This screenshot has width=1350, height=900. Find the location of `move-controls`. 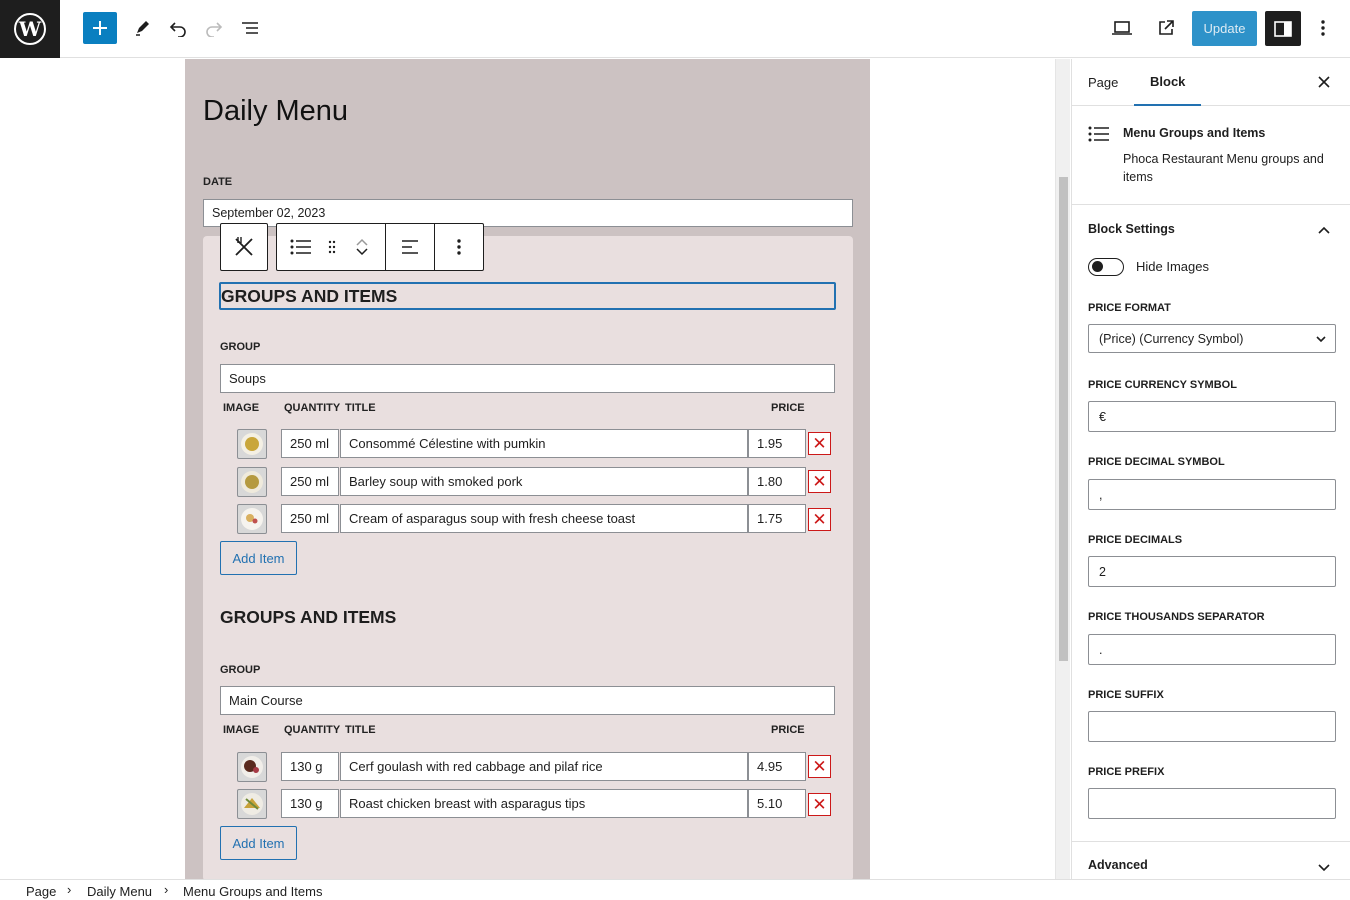

move-controls is located at coordinates (362, 247).